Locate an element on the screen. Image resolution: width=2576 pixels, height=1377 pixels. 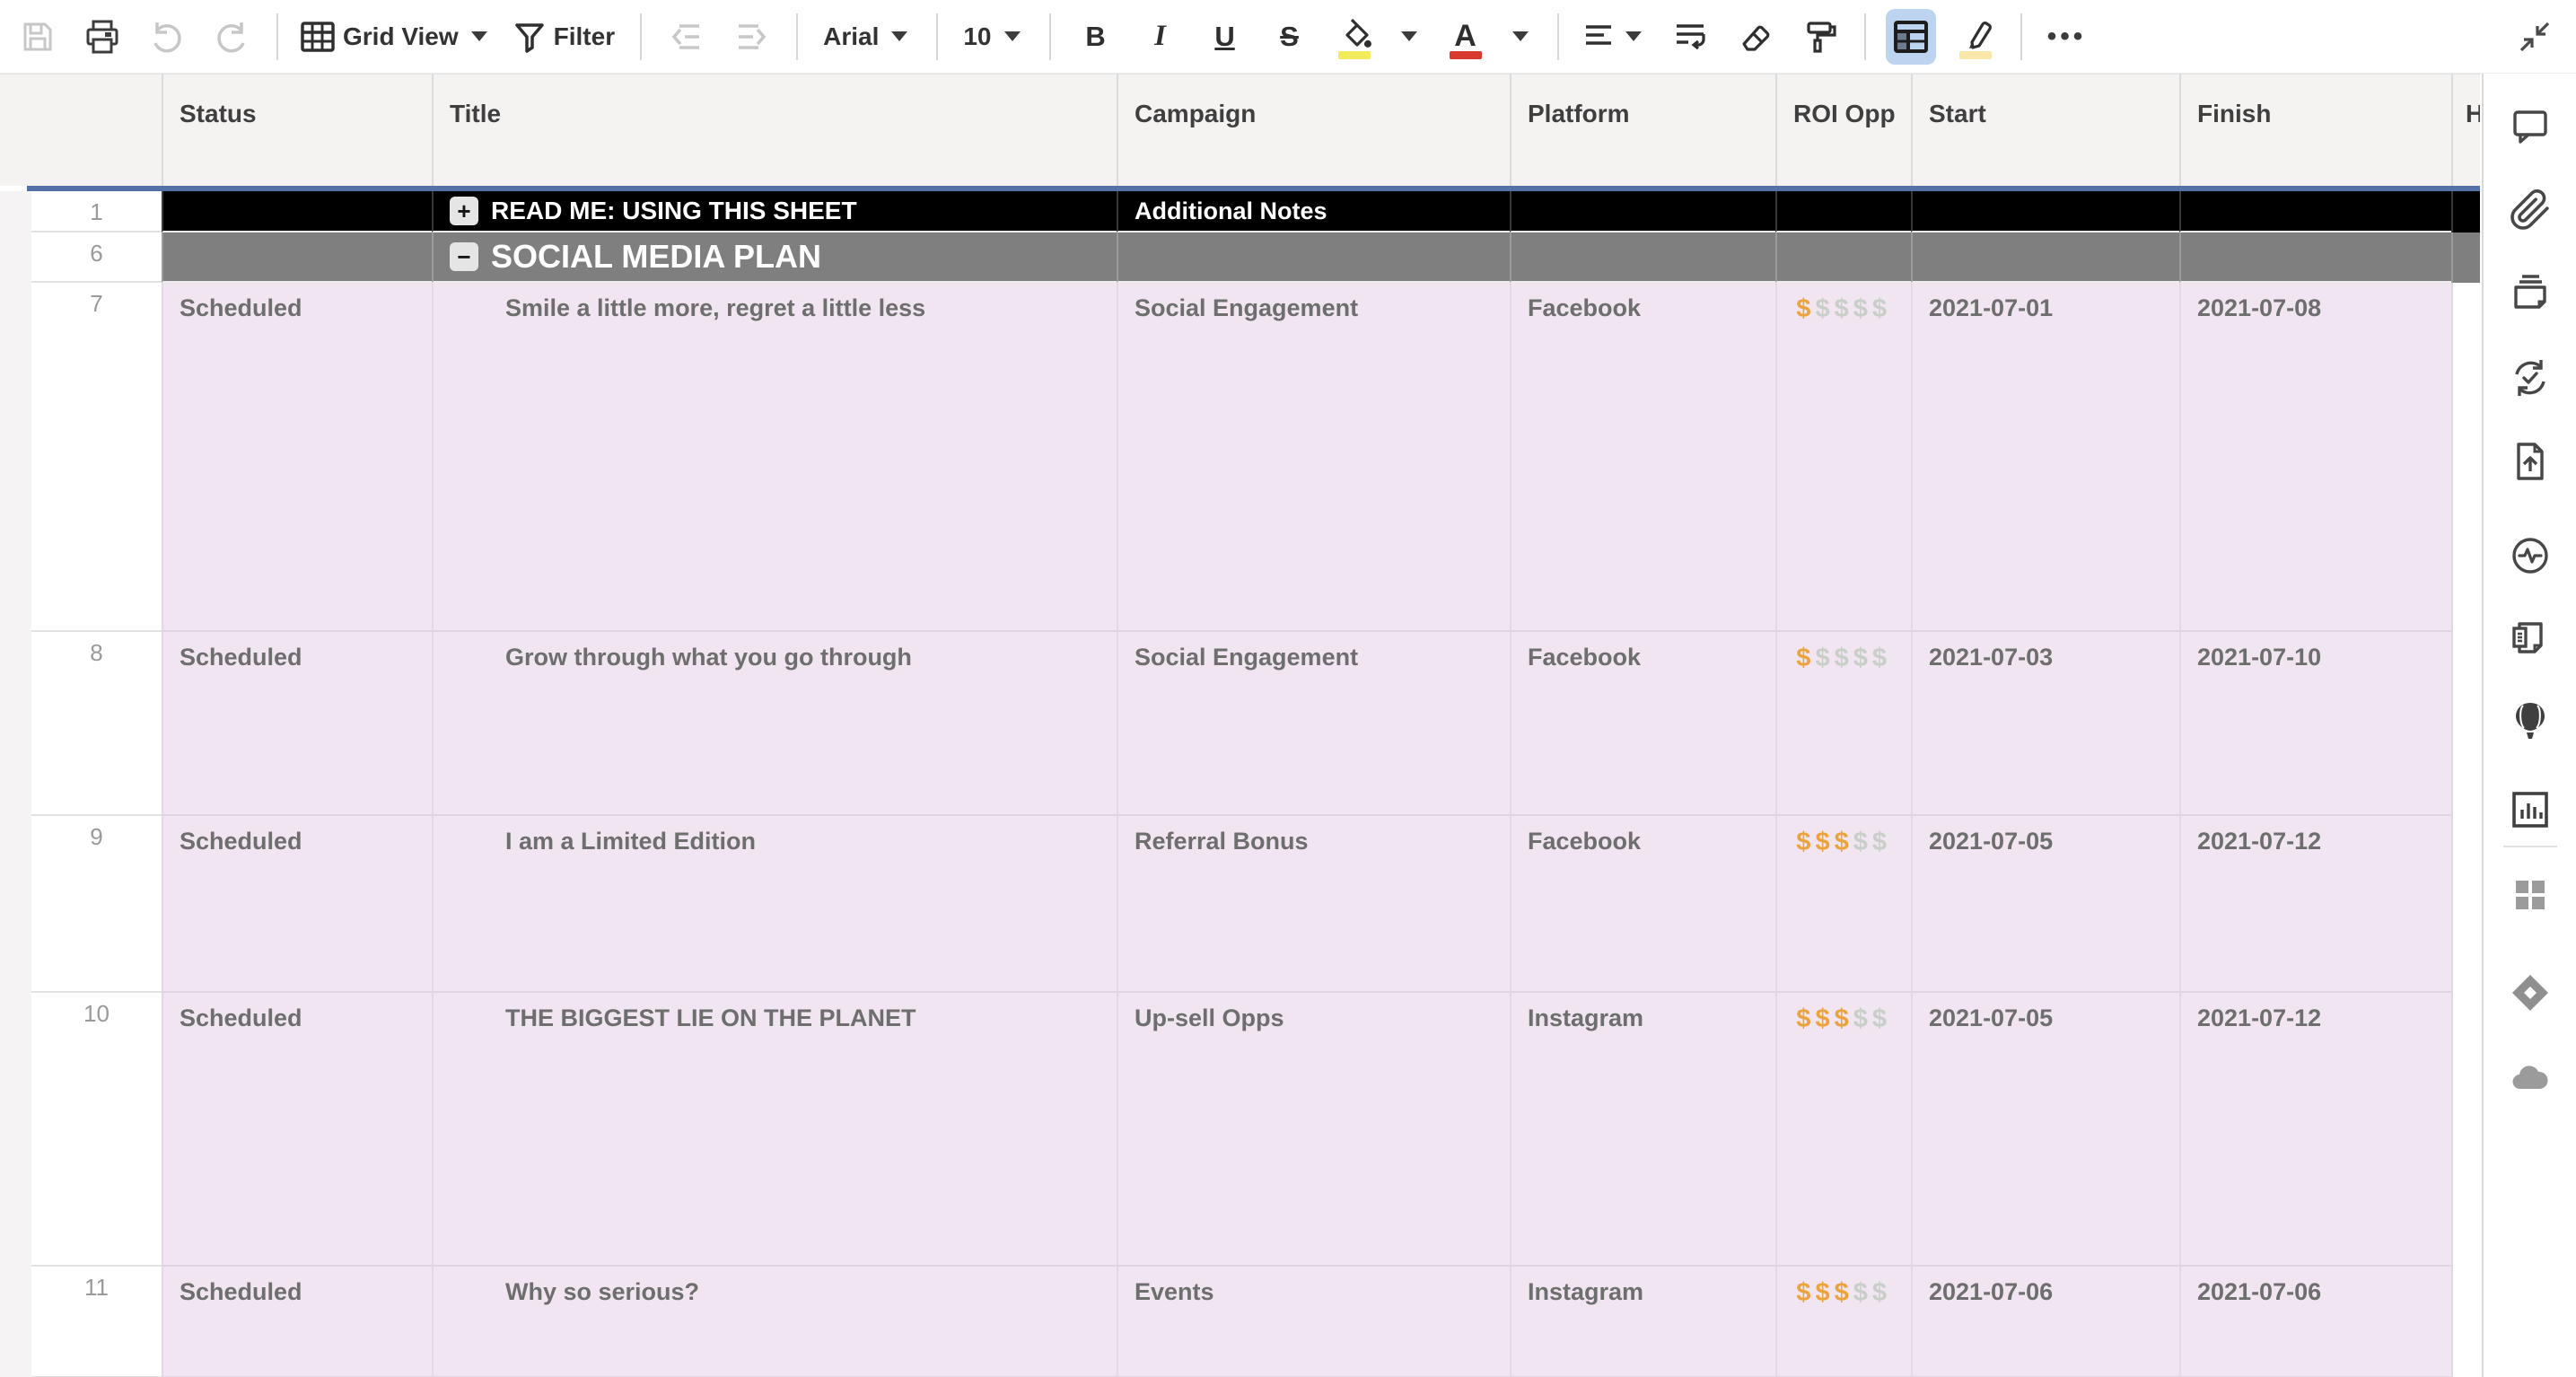
column-header-start: Start is located at coordinates (2045, 130).